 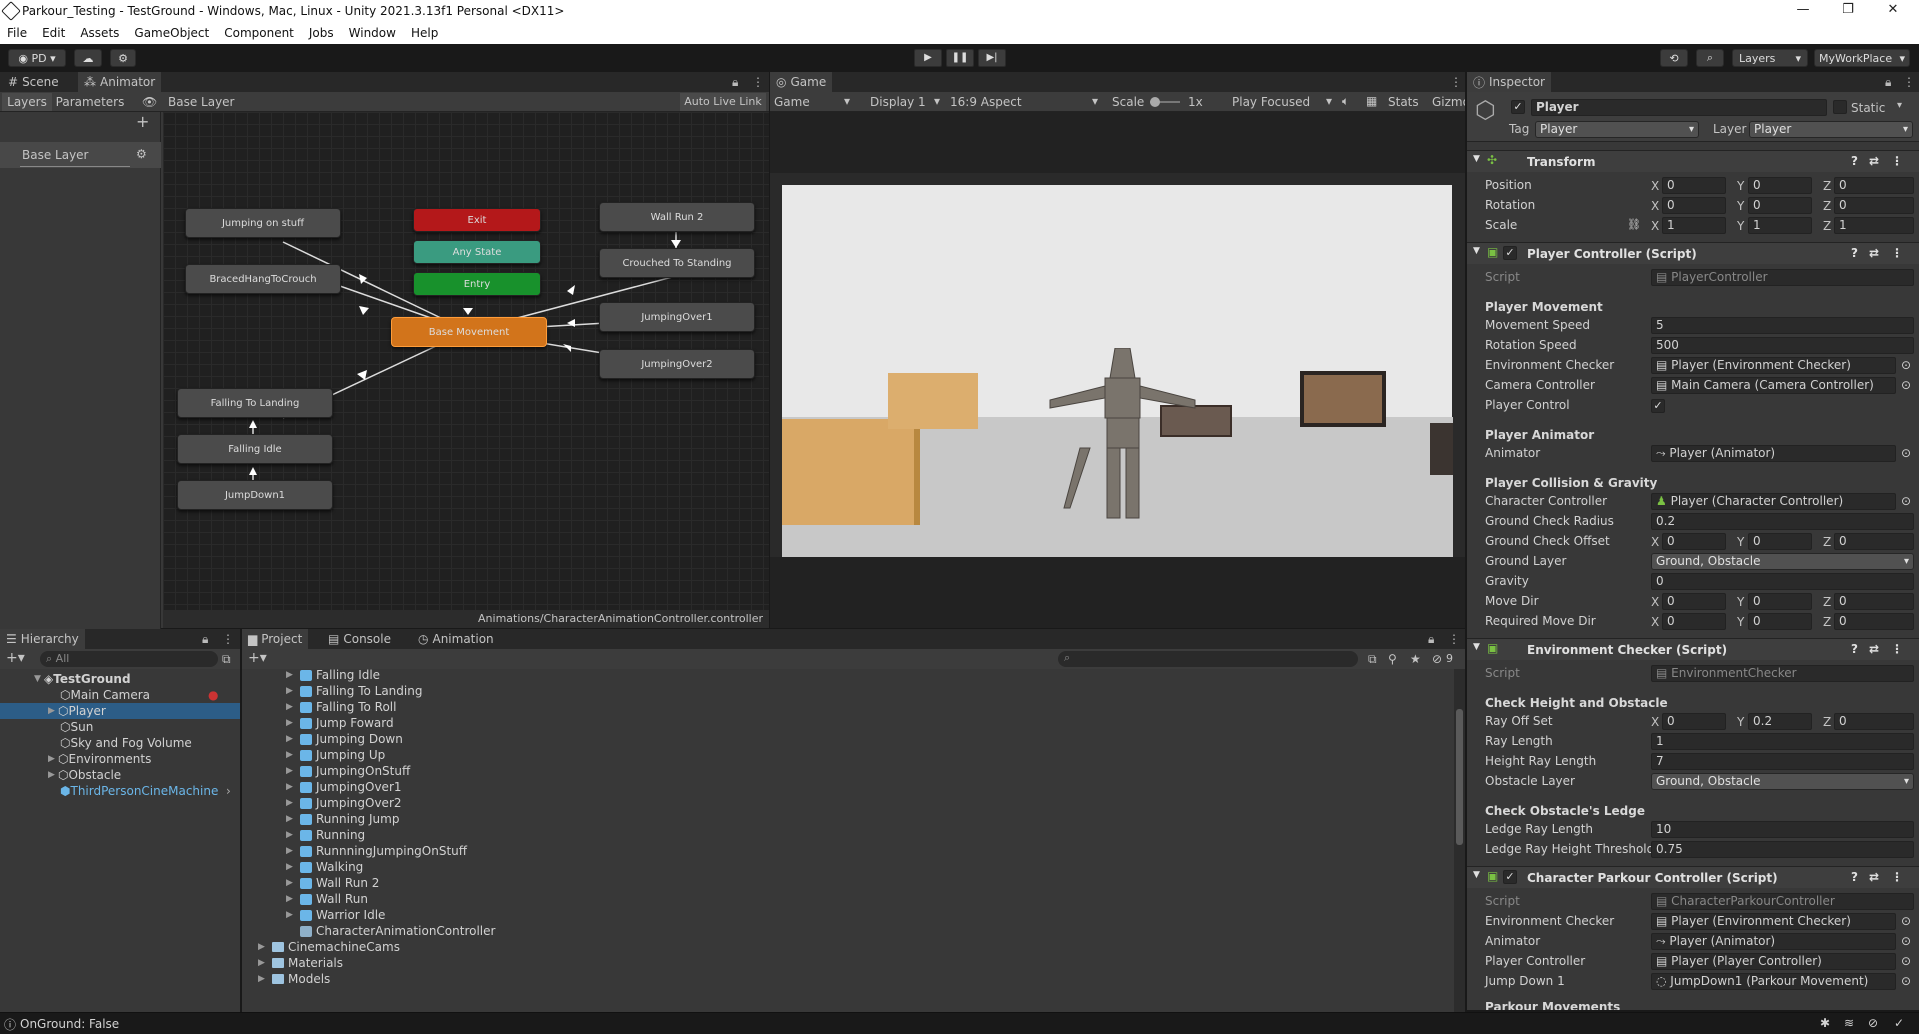 I want to click on parkour-animator-ref-field: ⤳ Player (Animator), so click(x=1773, y=941).